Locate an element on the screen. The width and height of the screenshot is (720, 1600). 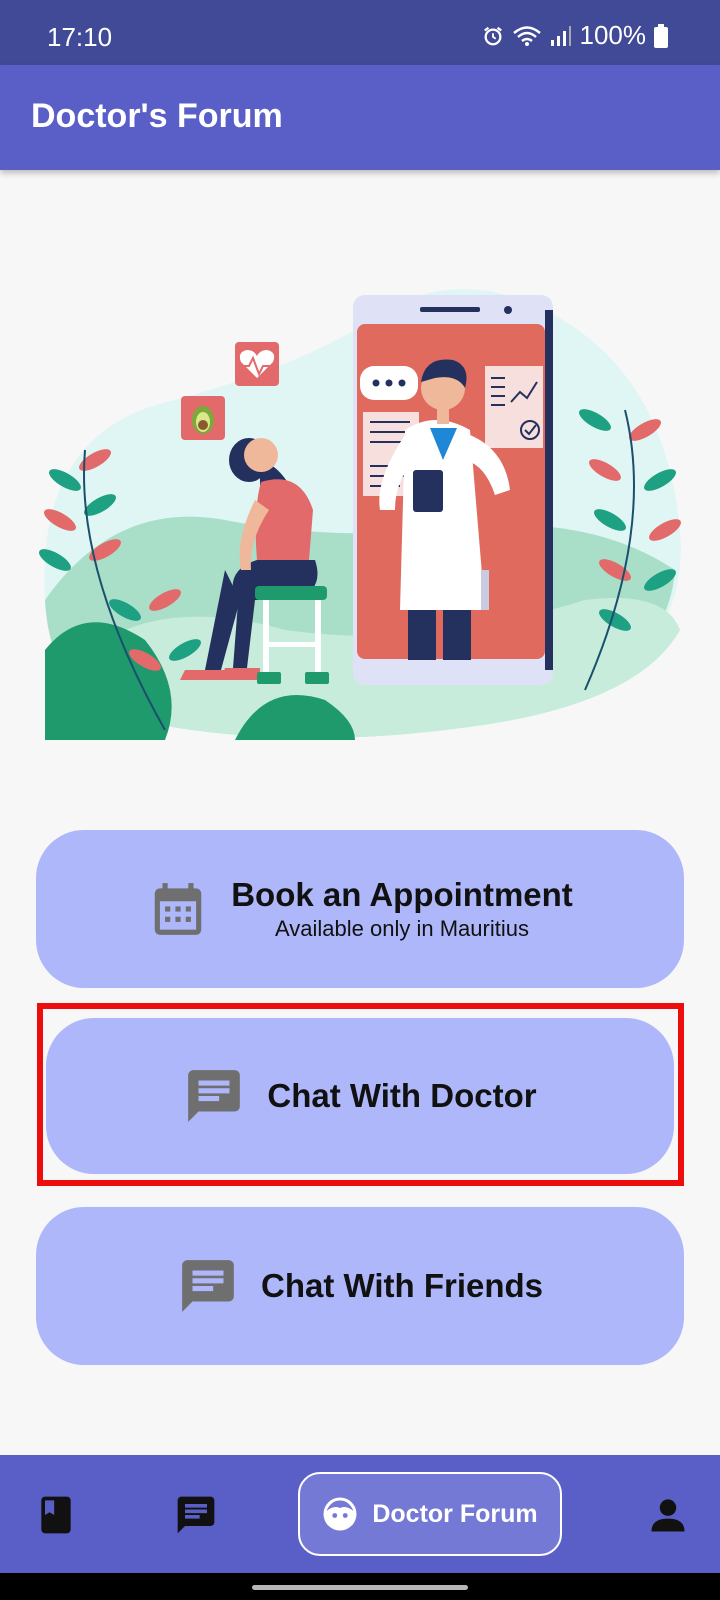
home-indicator is located at coordinates (360, 1587).